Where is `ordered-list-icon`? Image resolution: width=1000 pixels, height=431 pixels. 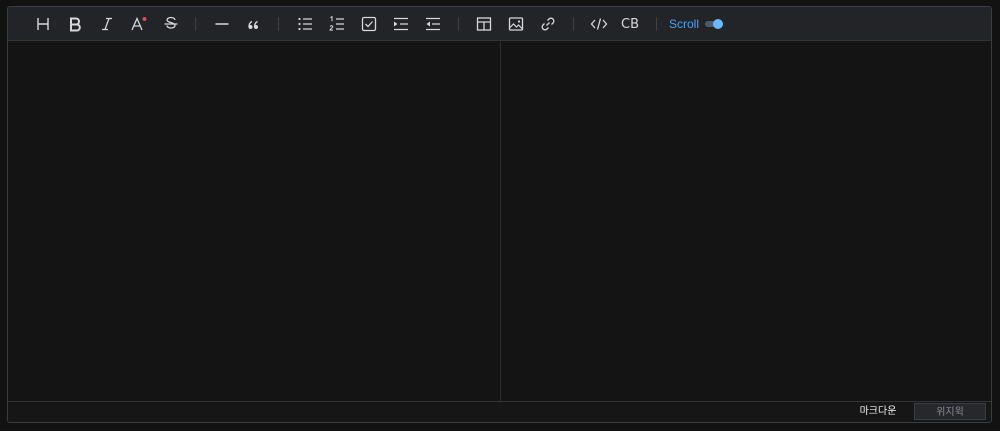
ordered-list-icon is located at coordinates (336, 23).